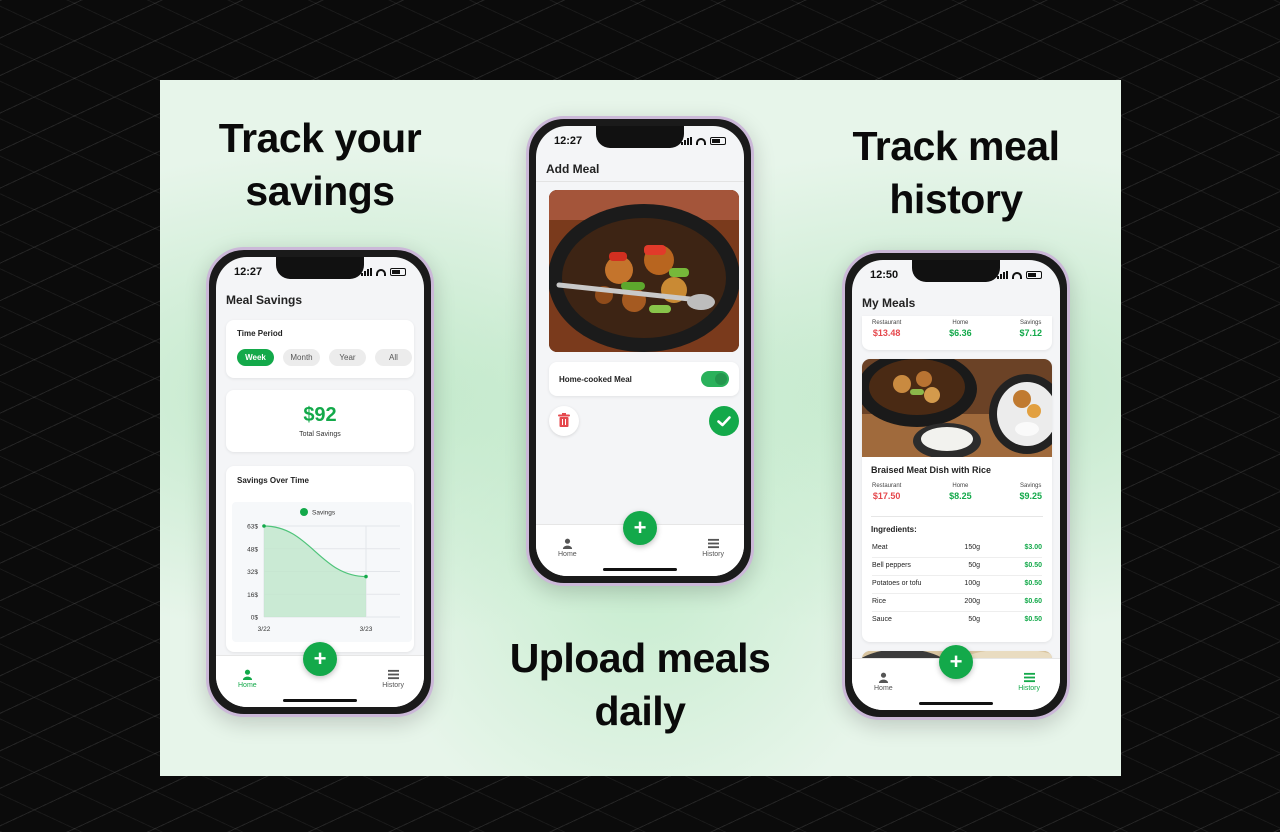  Describe the element at coordinates (715, 379) in the screenshot. I see `home-cooked-toggle` at that location.